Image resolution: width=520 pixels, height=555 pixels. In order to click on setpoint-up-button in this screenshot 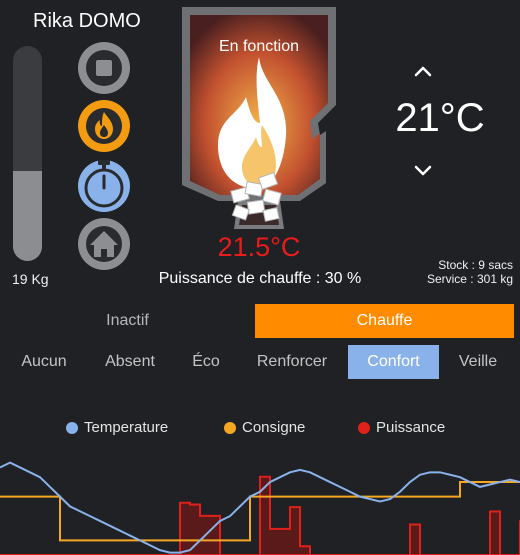, I will do `click(423, 71)`.